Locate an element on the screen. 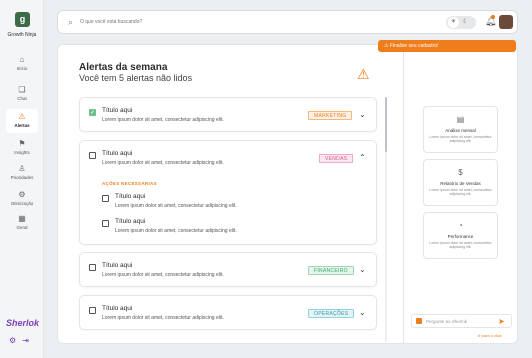 The width and height of the screenshot is (532, 358). sidebar-item-label: Chat is located at coordinates (22, 98).